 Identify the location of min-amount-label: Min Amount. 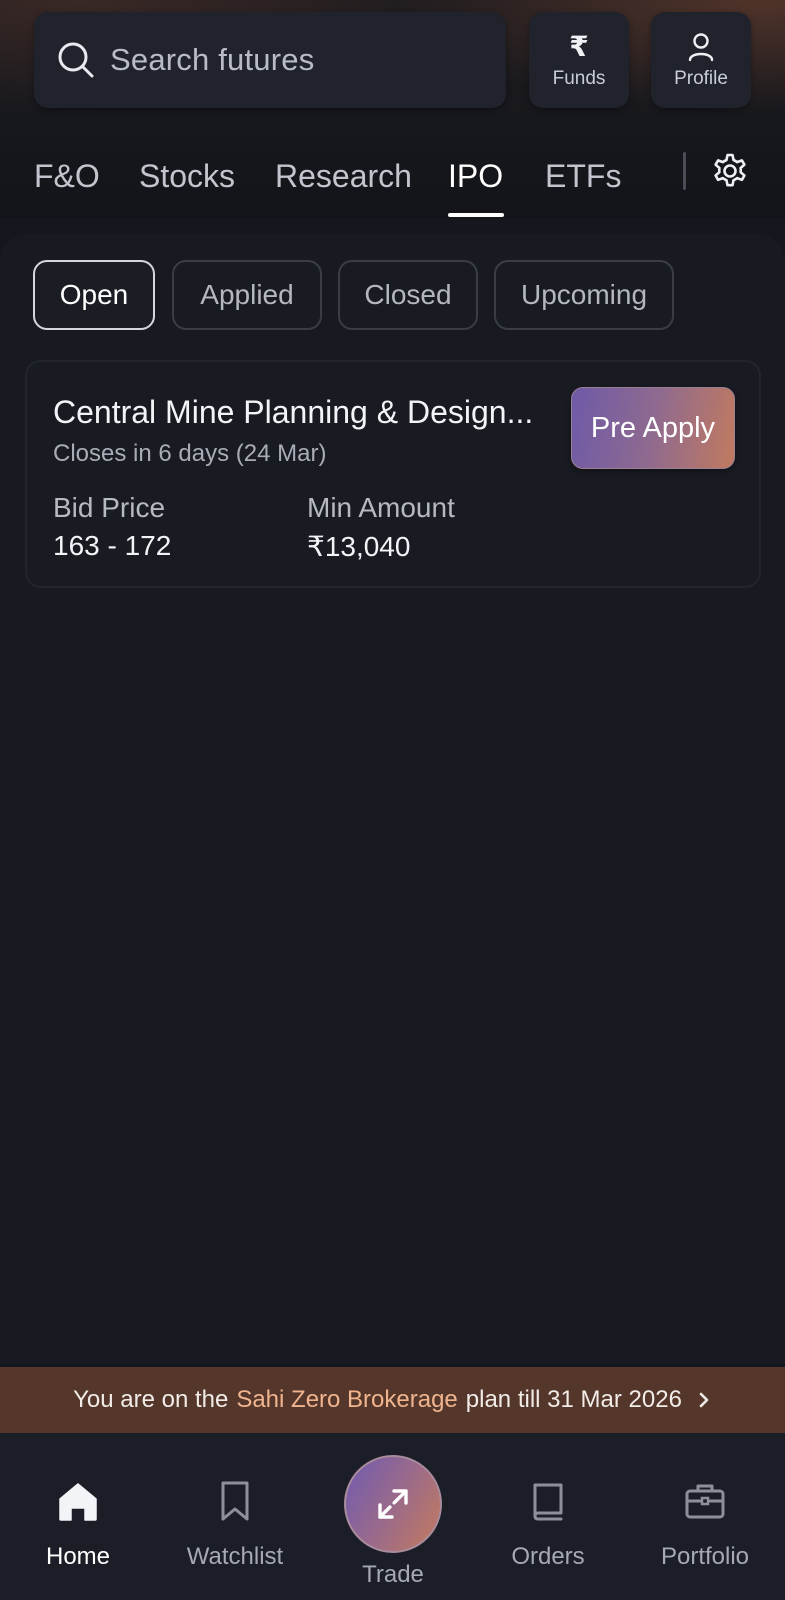
(381, 507).